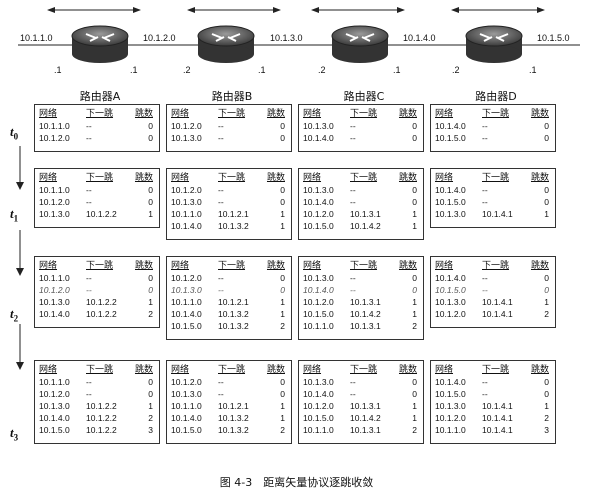  What do you see at coordinates (232, 96) in the screenshot?
I see `router-title-b: 路由器B` at bounding box center [232, 96].